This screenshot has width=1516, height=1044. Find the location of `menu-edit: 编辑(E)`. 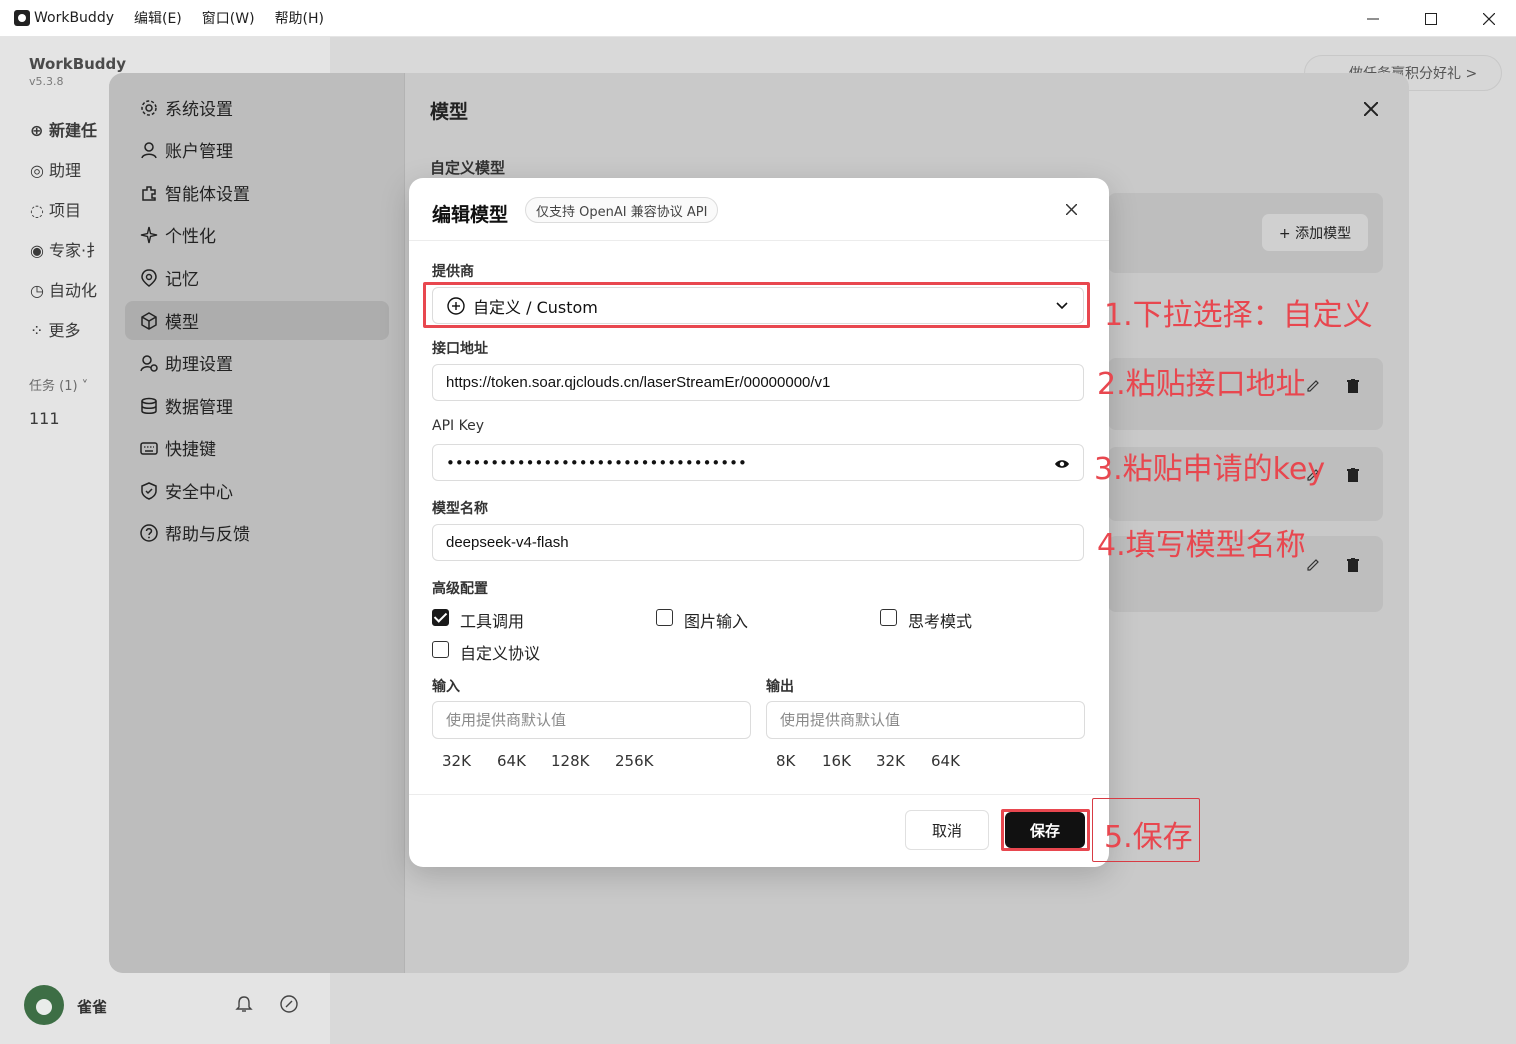

menu-edit: 编辑(E) is located at coordinates (158, 18).